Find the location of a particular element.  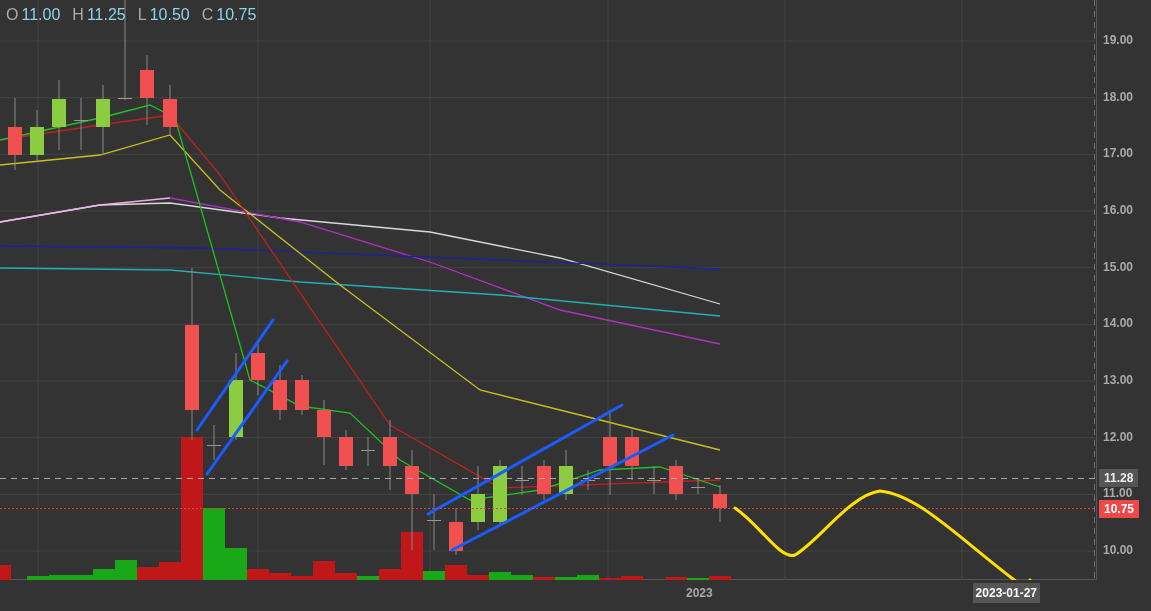

ohlc-label: L is located at coordinates (142, 15).